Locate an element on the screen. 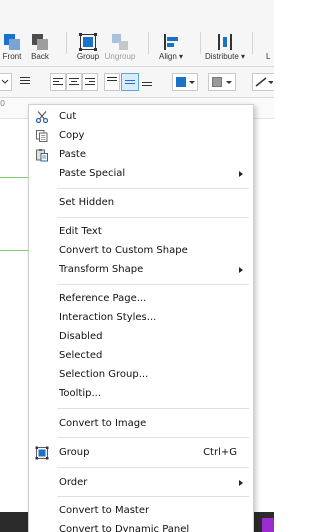  format-bar is located at coordinates (137, 82).